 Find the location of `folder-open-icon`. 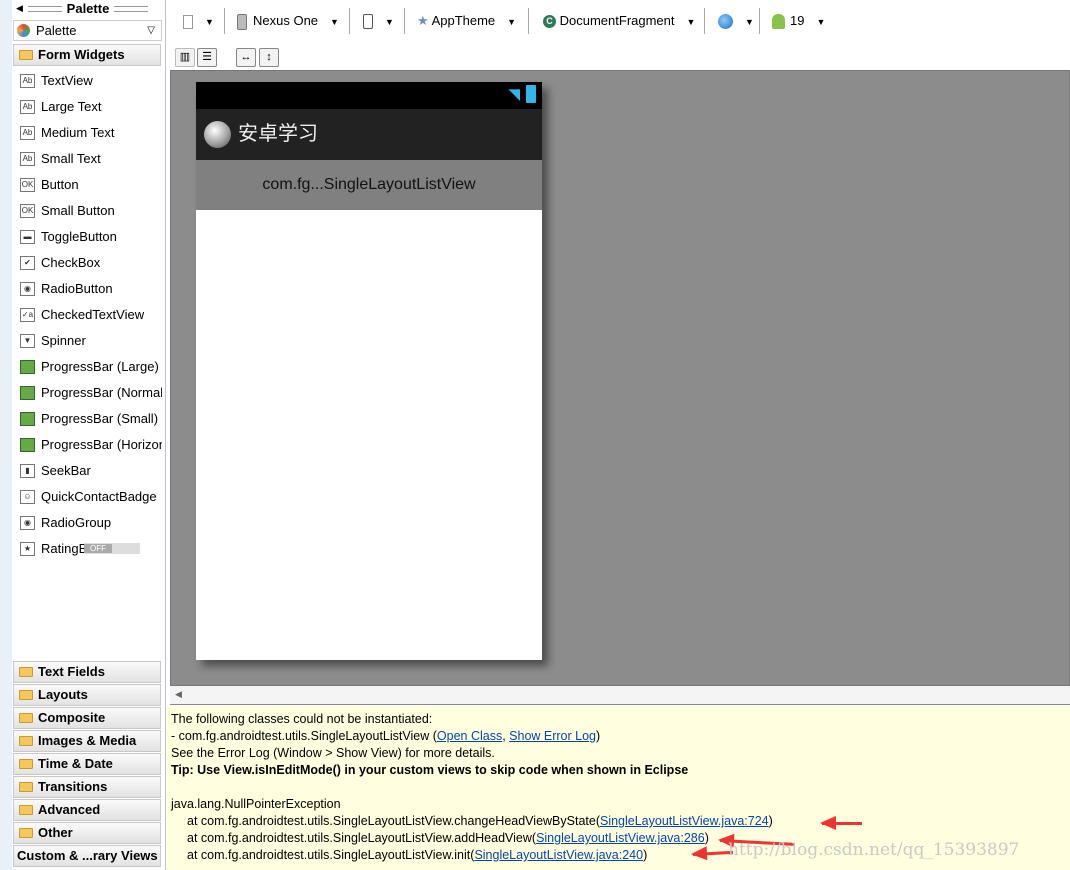

folder-open-icon is located at coordinates (26, 55).